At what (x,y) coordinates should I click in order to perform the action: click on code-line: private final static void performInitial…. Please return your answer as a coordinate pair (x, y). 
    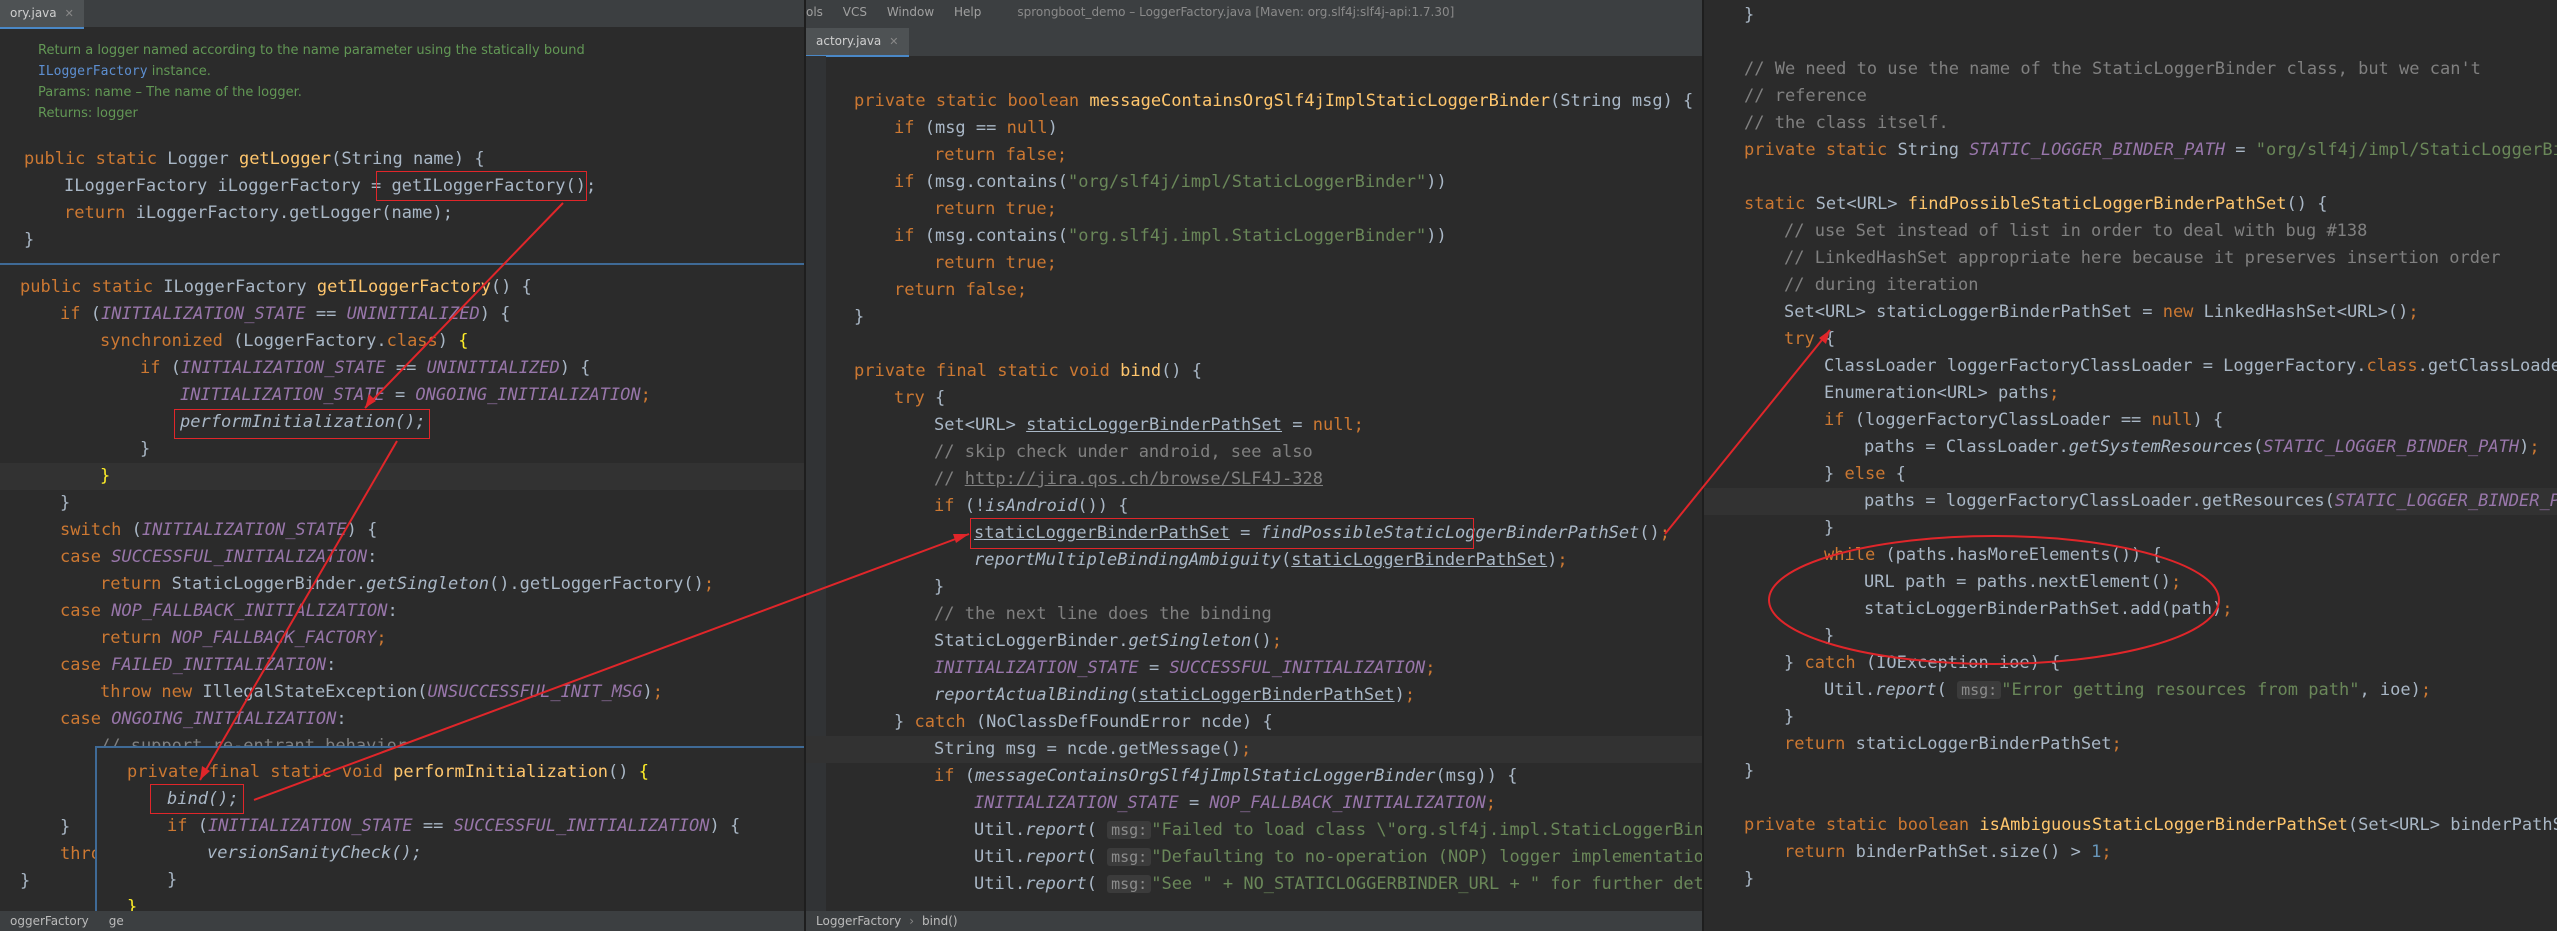
    Looking at the image, I should click on (388, 772).